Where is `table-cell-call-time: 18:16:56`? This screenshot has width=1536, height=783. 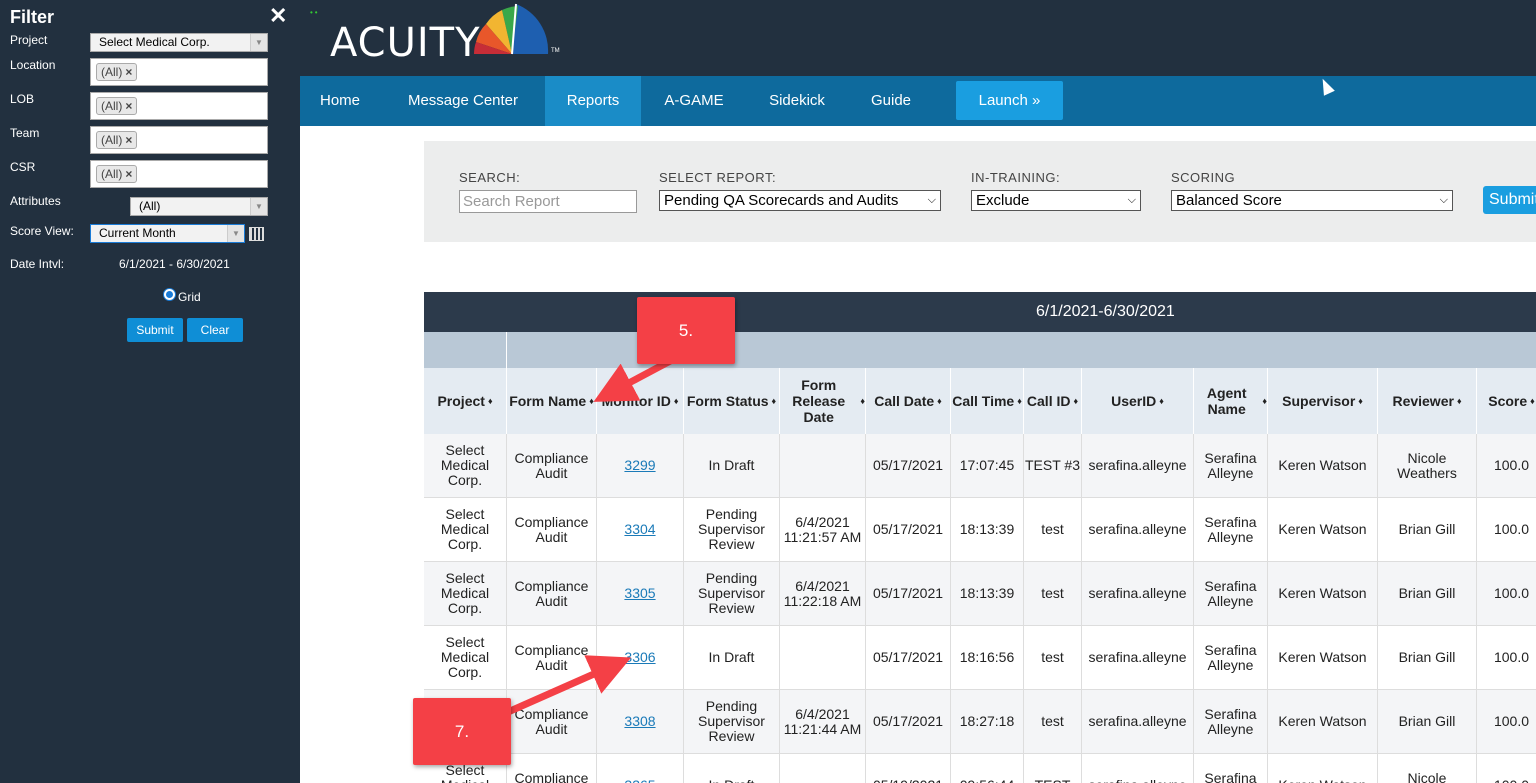 table-cell-call-time: 18:16:56 is located at coordinates (987, 658).